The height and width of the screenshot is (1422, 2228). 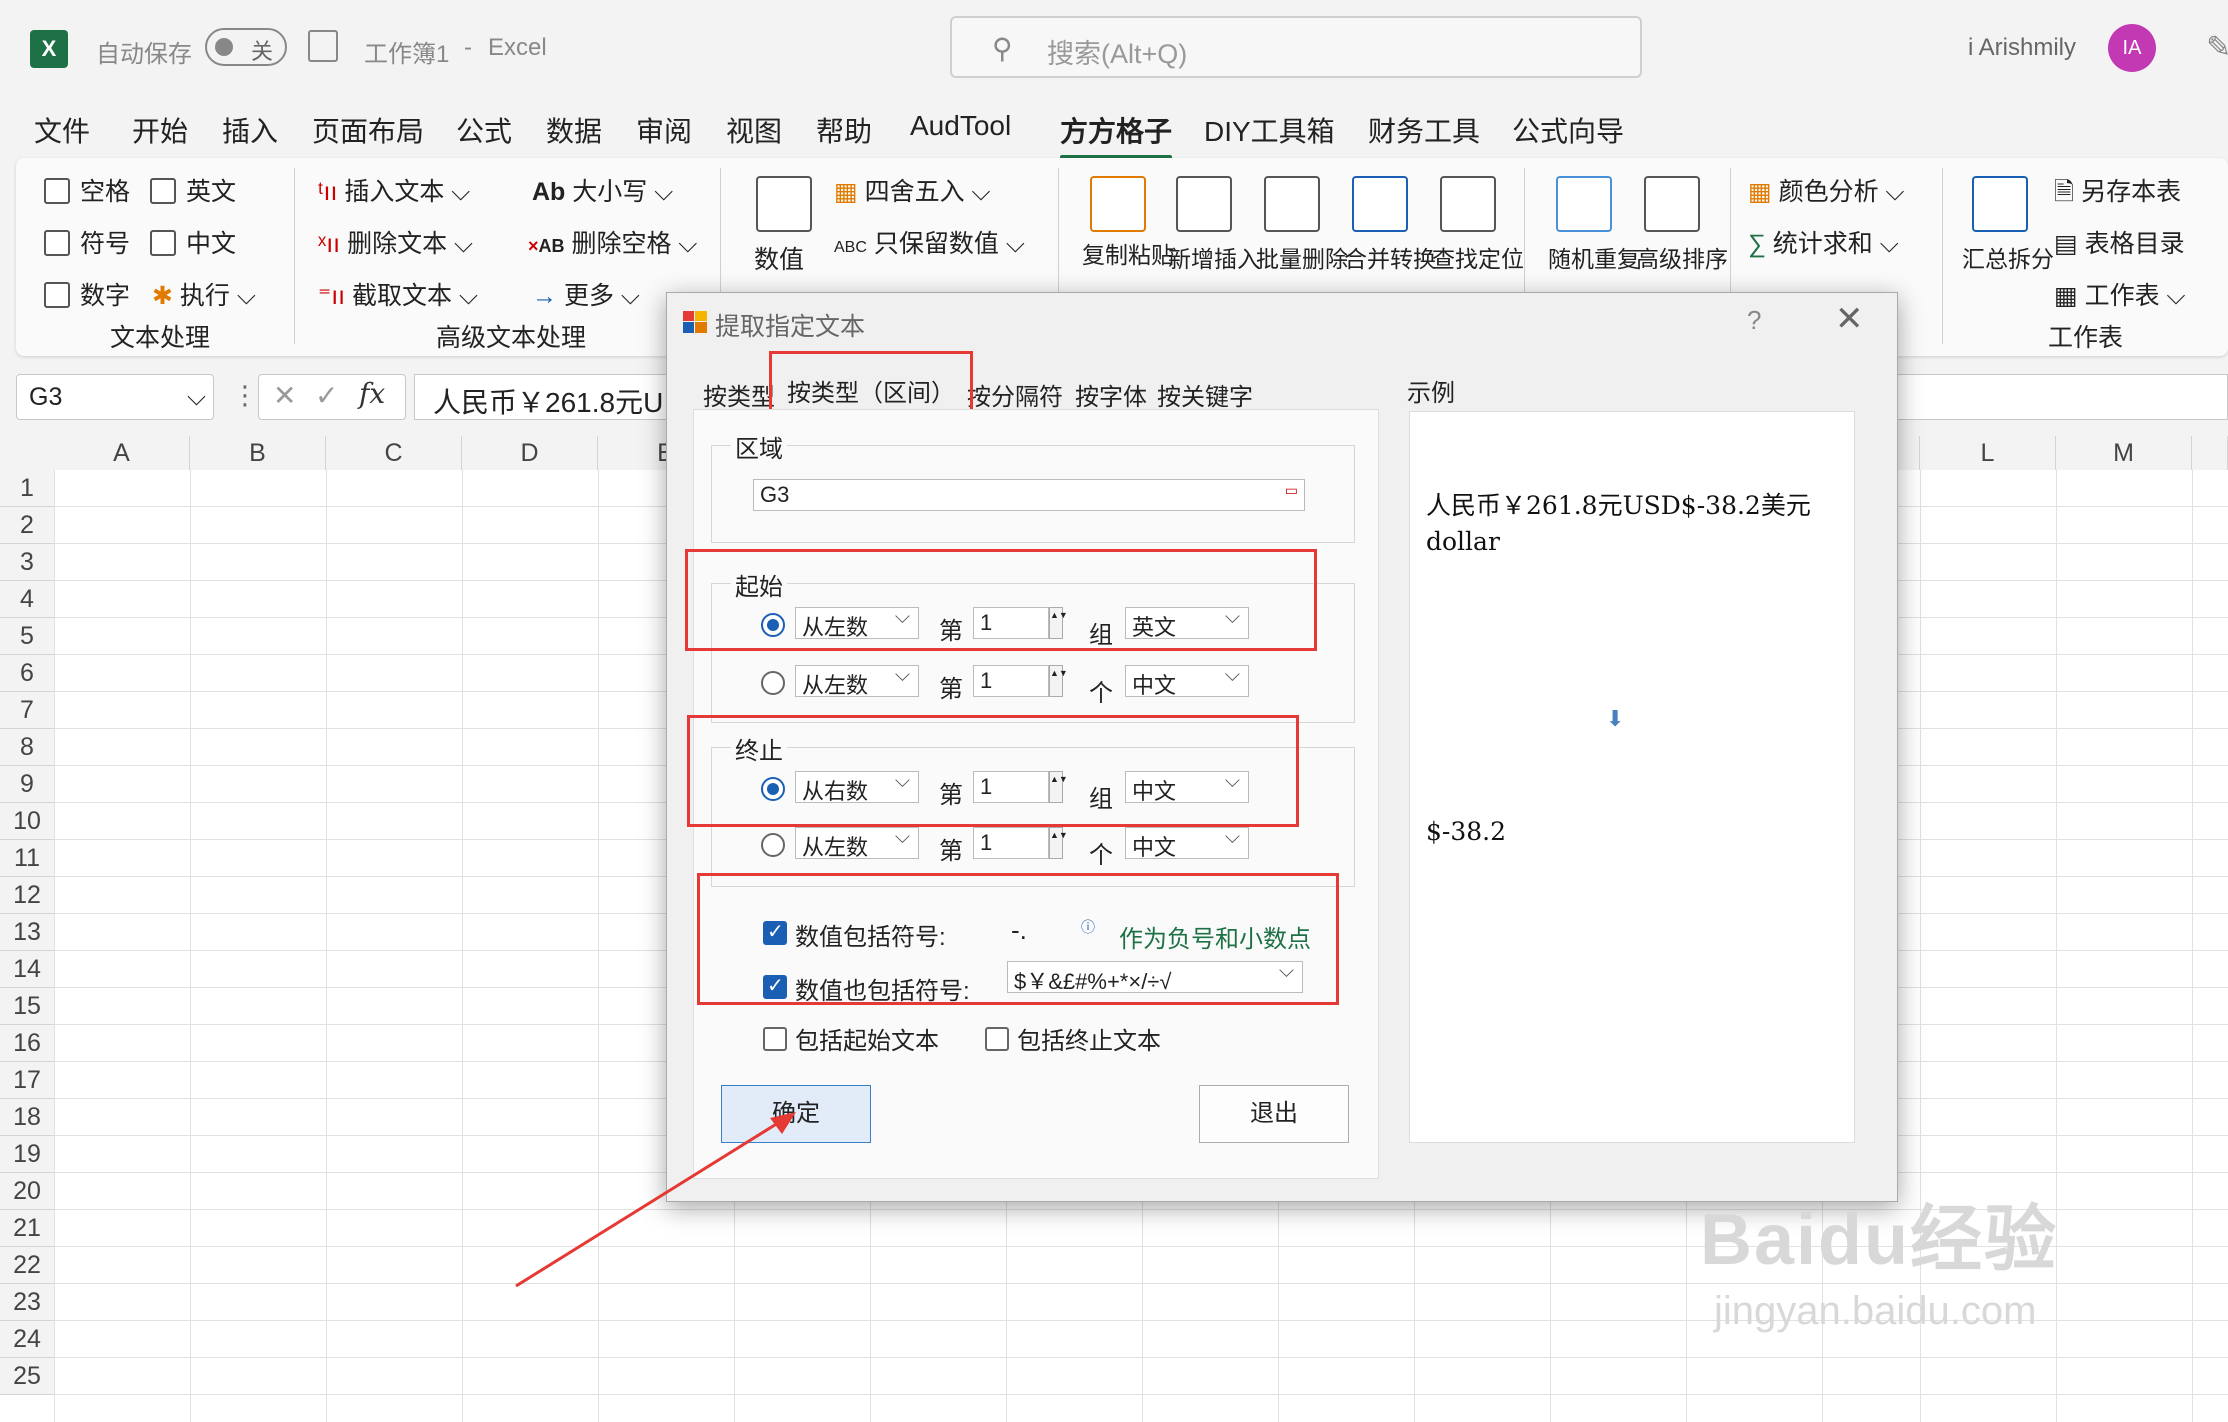 What do you see at coordinates (62, 130) in the screenshot?
I see `tab-file: 文件` at bounding box center [62, 130].